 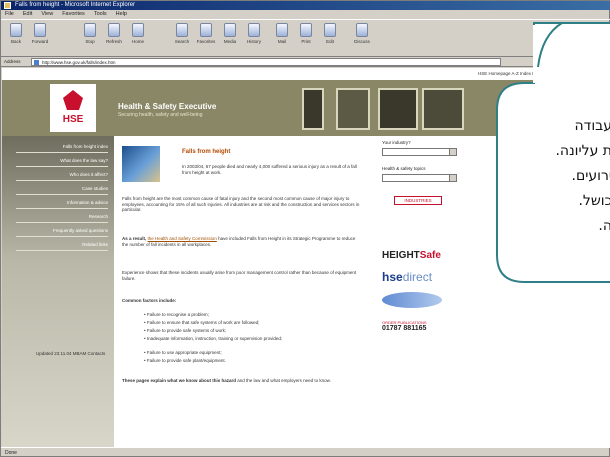 I want to click on topic-select, so click(x=419, y=178).